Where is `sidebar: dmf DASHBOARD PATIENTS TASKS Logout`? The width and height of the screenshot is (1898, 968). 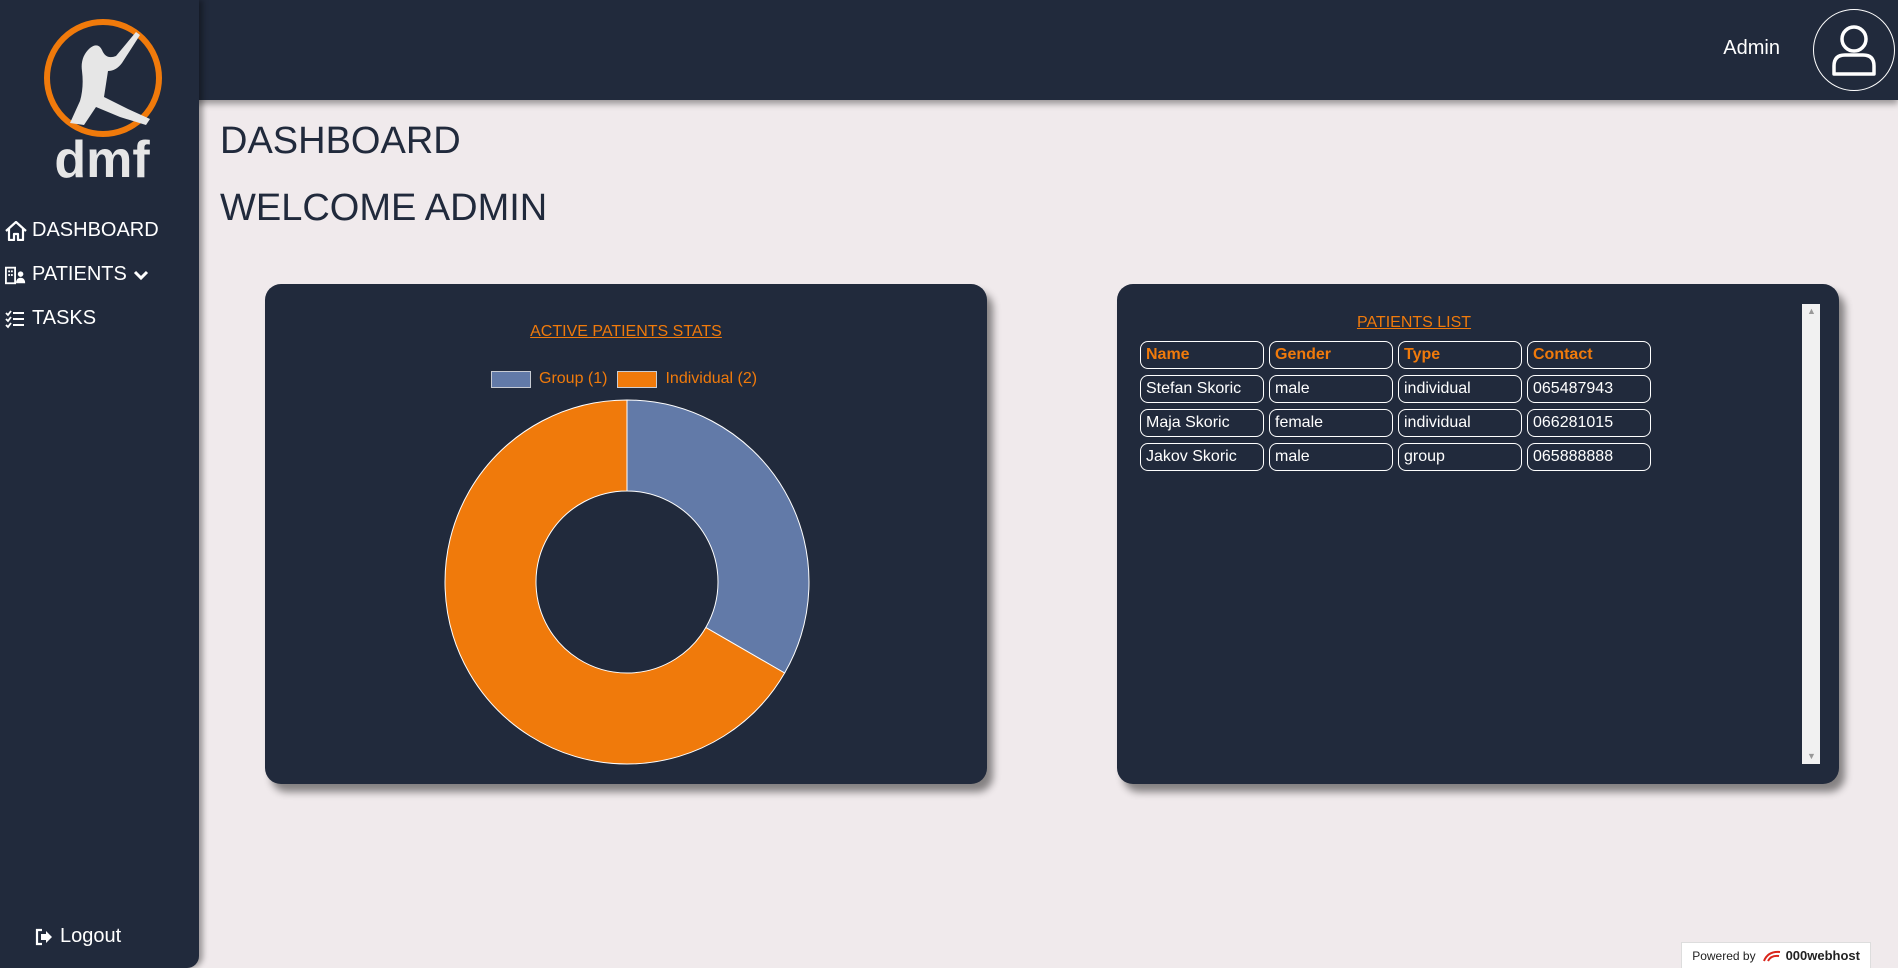
sidebar: dmf DASHBOARD PATIENTS TASKS Logout is located at coordinates (99, 484).